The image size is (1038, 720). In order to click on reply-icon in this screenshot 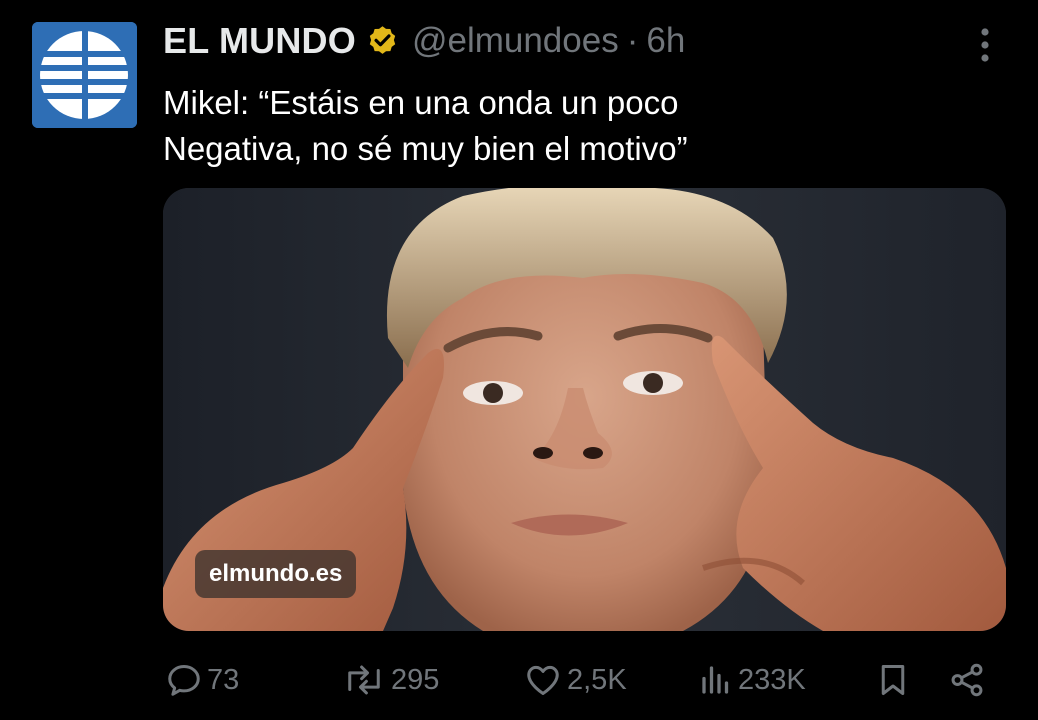, I will do `click(184, 680)`.